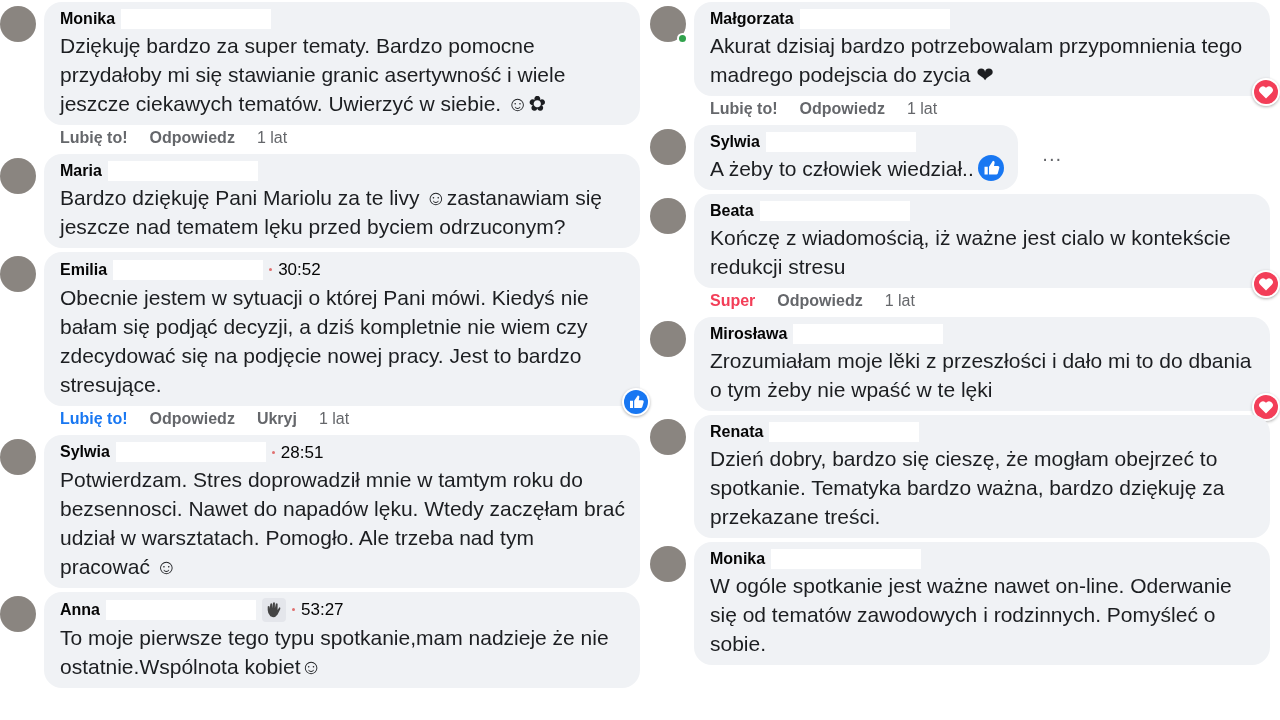  Describe the element at coordinates (84, 269) in the screenshot. I see `author-name: Emilia` at that location.